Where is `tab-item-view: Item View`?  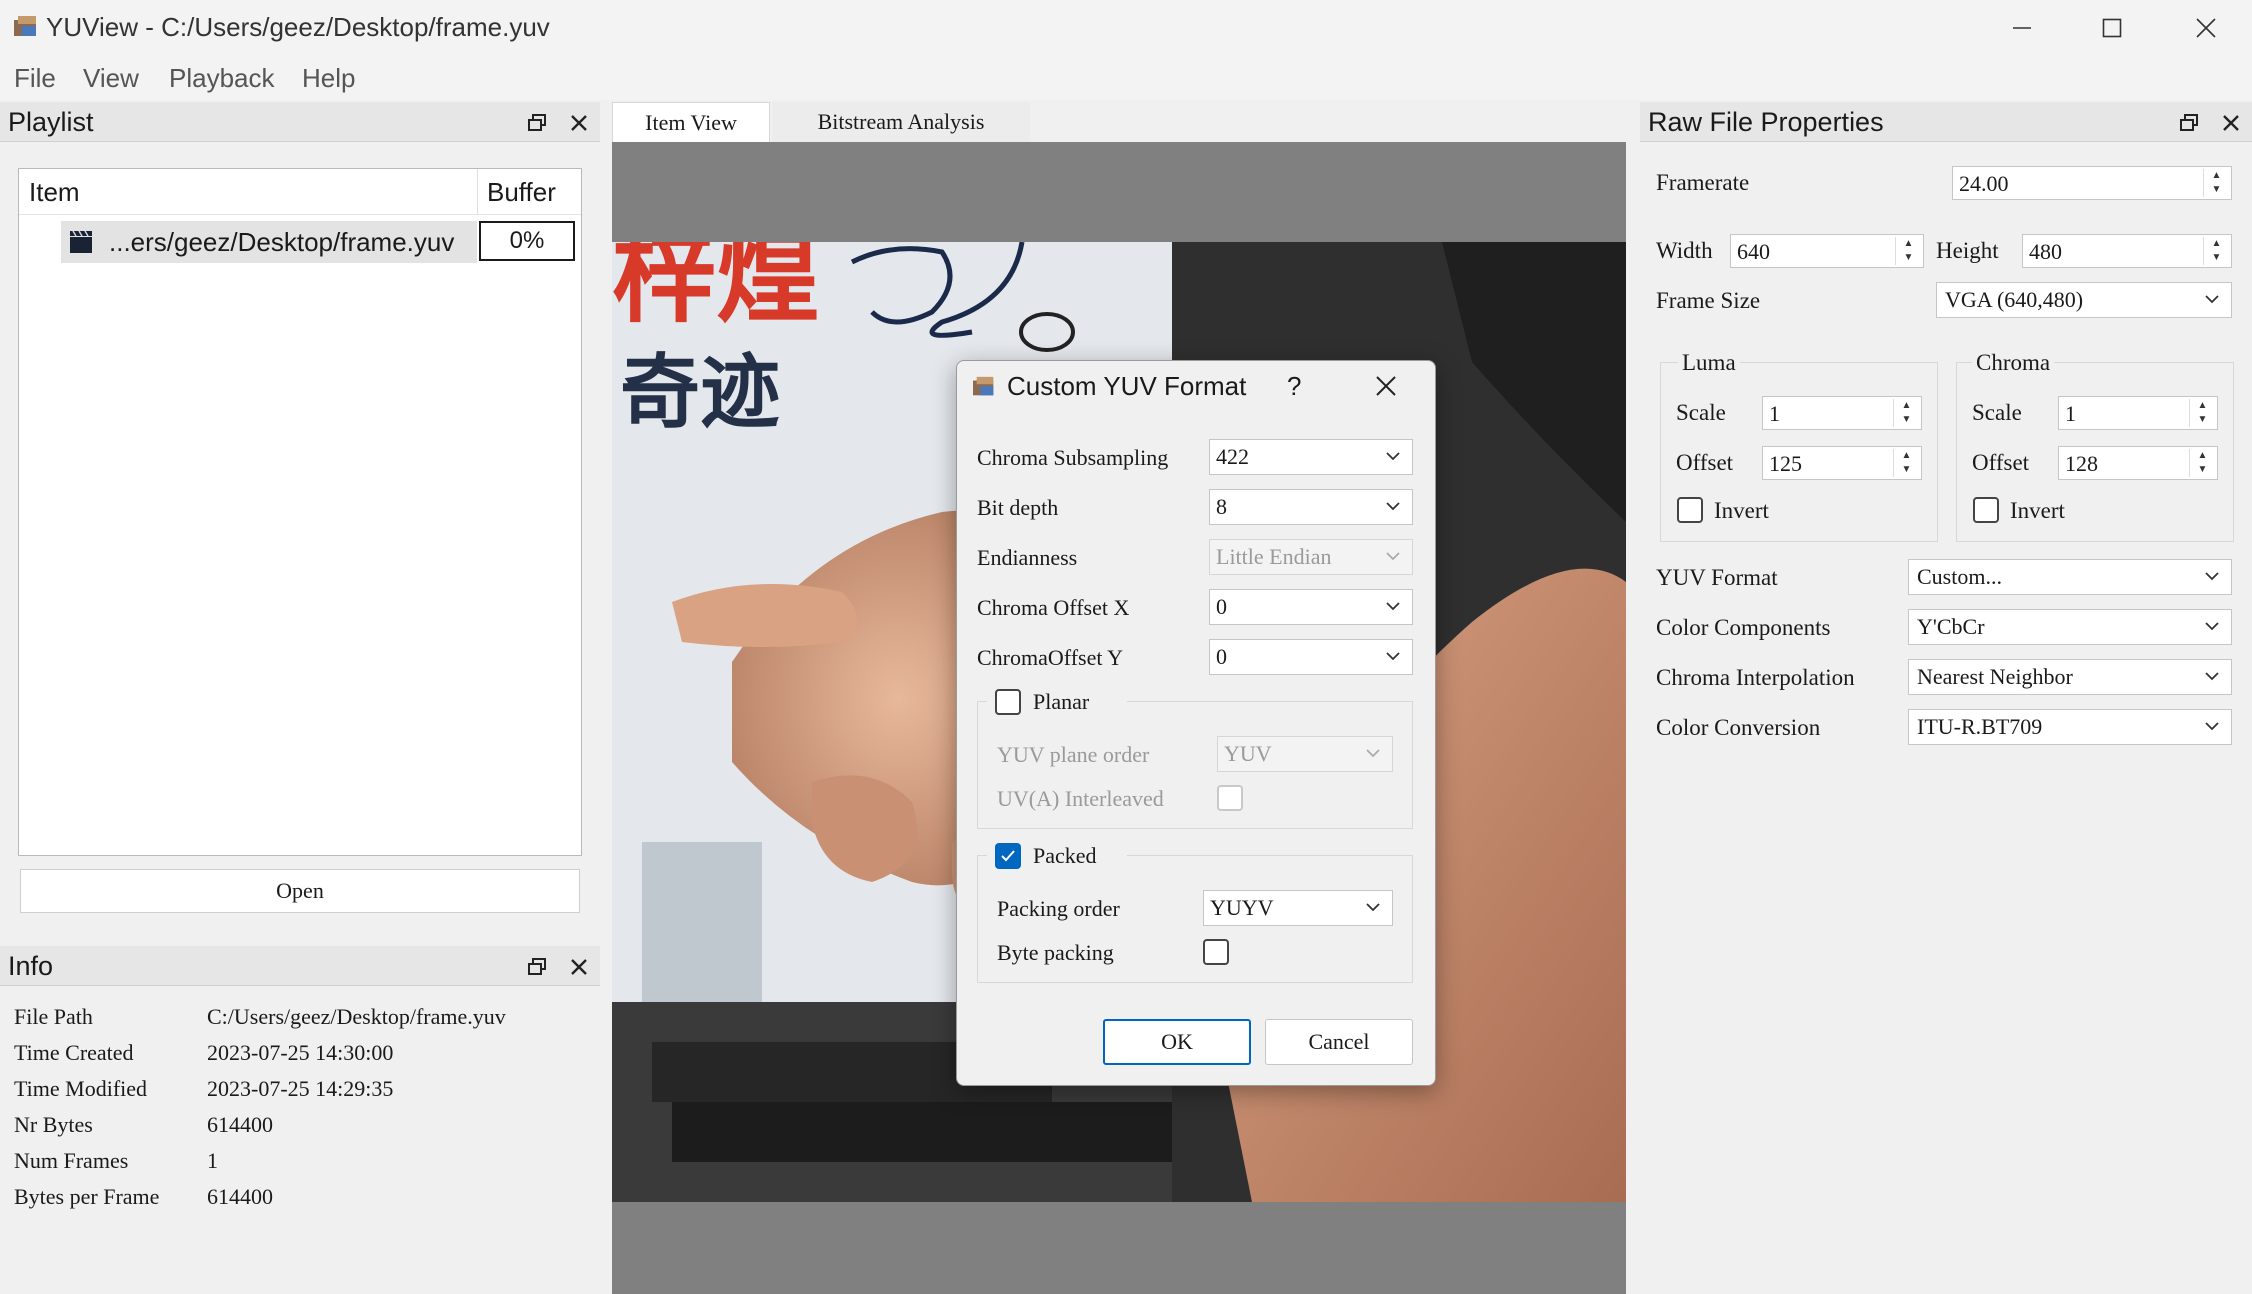 tab-item-view: Item View is located at coordinates (691, 122).